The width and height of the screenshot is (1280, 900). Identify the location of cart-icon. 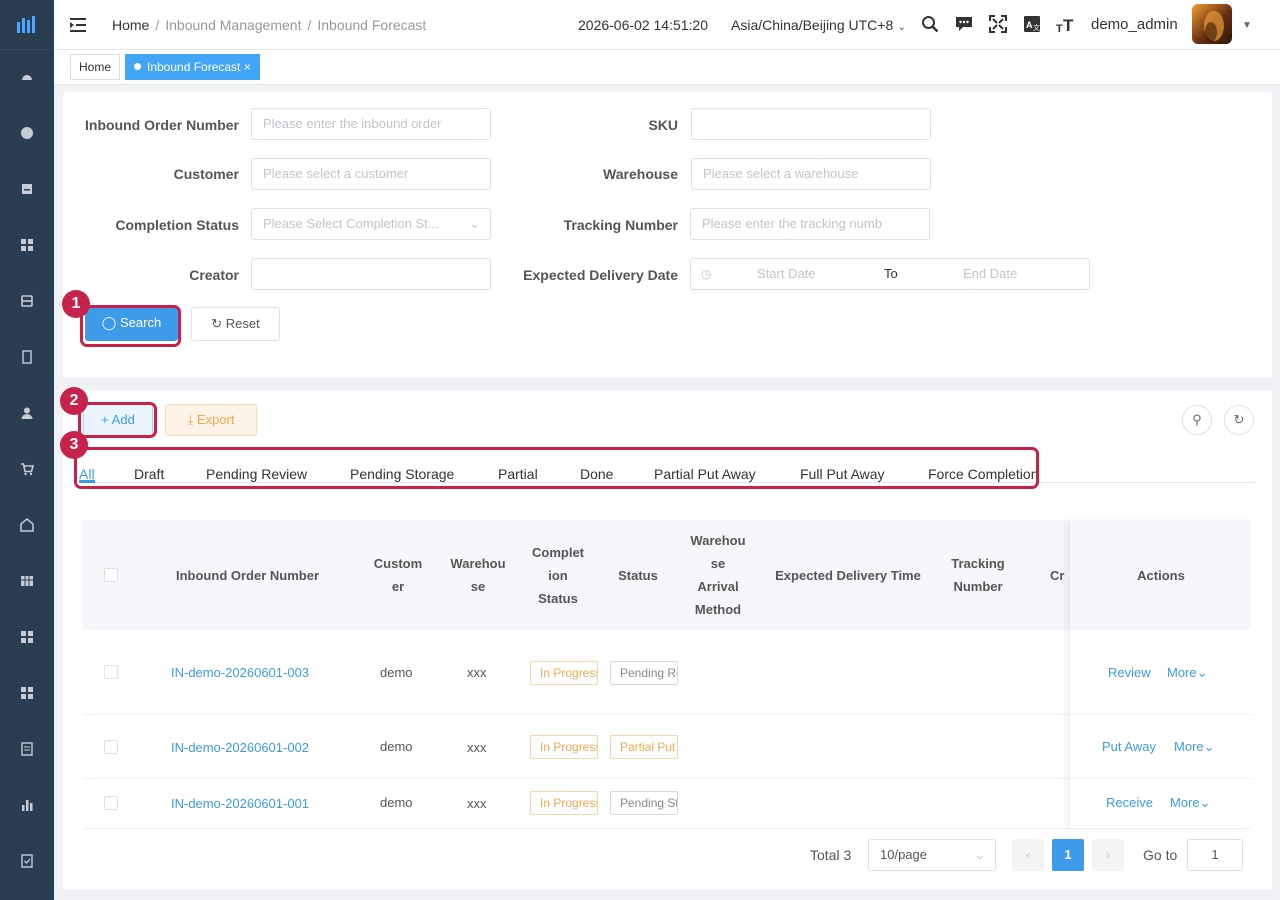
(27, 469).